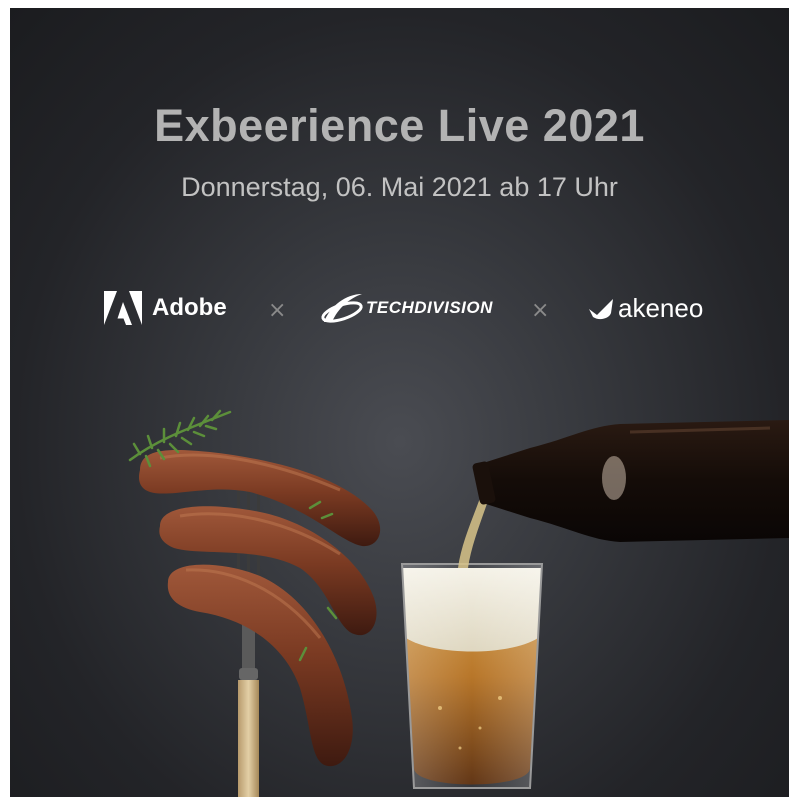 The height and width of the screenshot is (805, 799). What do you see at coordinates (472, 676) in the screenshot?
I see `beer-glass` at bounding box center [472, 676].